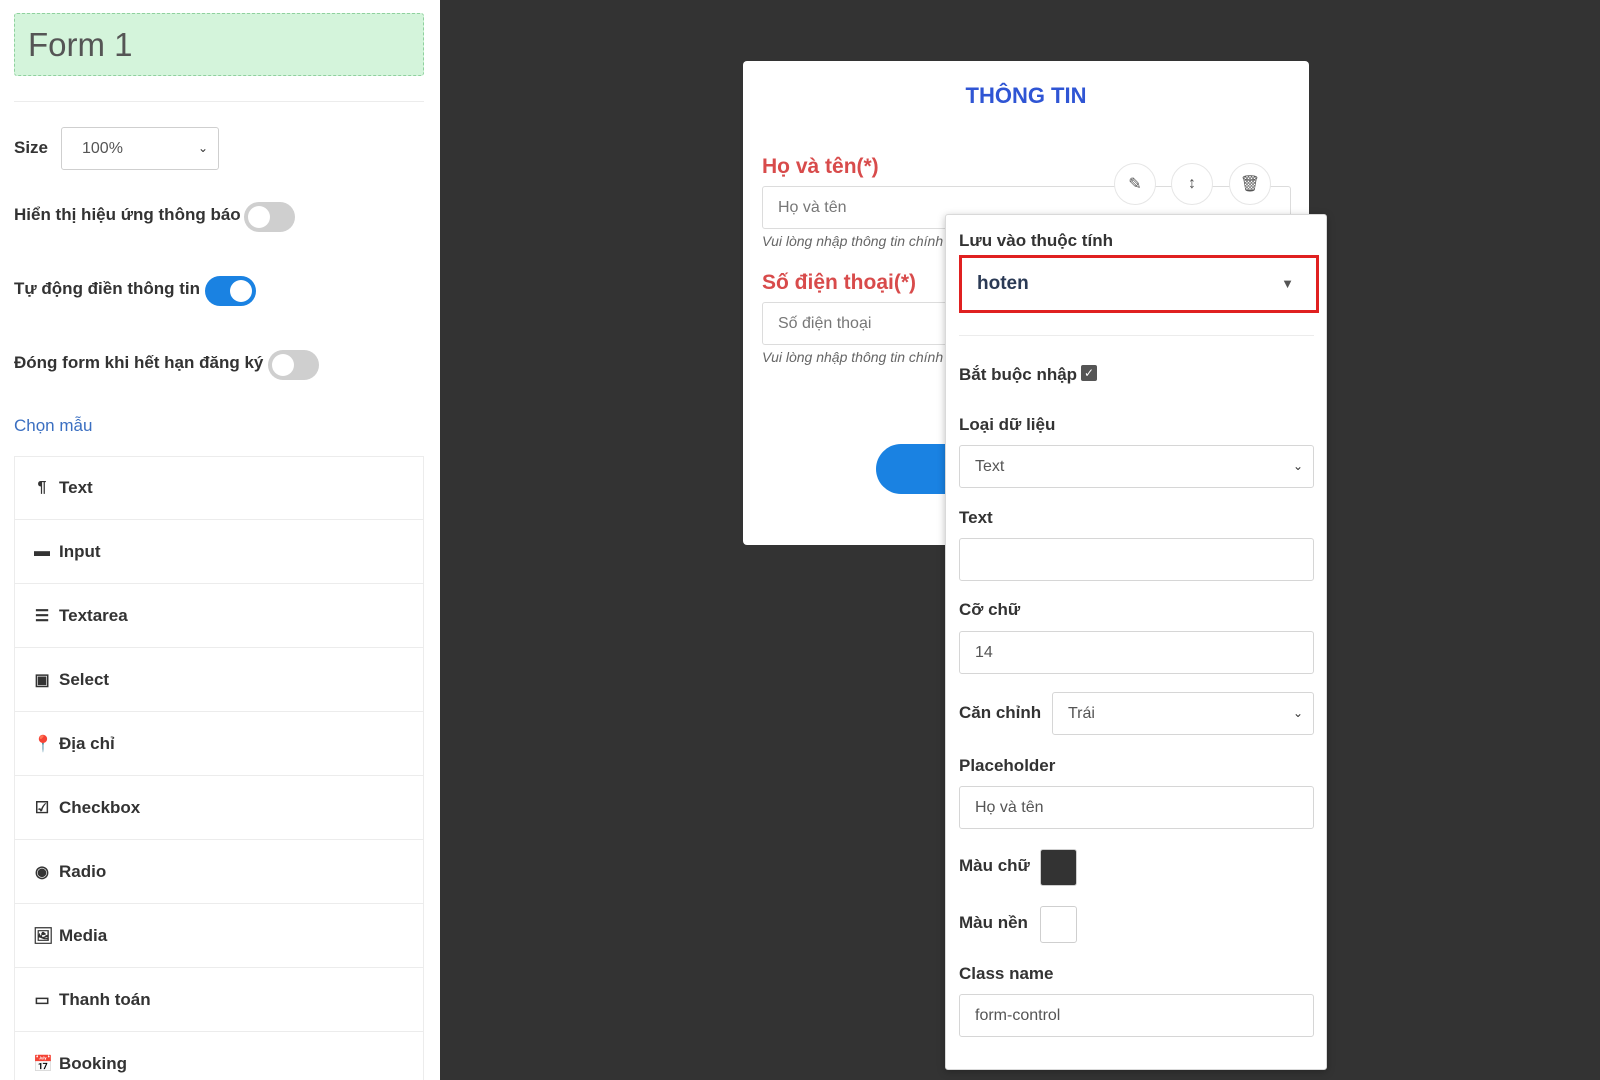  What do you see at coordinates (100, 807) in the screenshot?
I see `element-label: Checkbox` at bounding box center [100, 807].